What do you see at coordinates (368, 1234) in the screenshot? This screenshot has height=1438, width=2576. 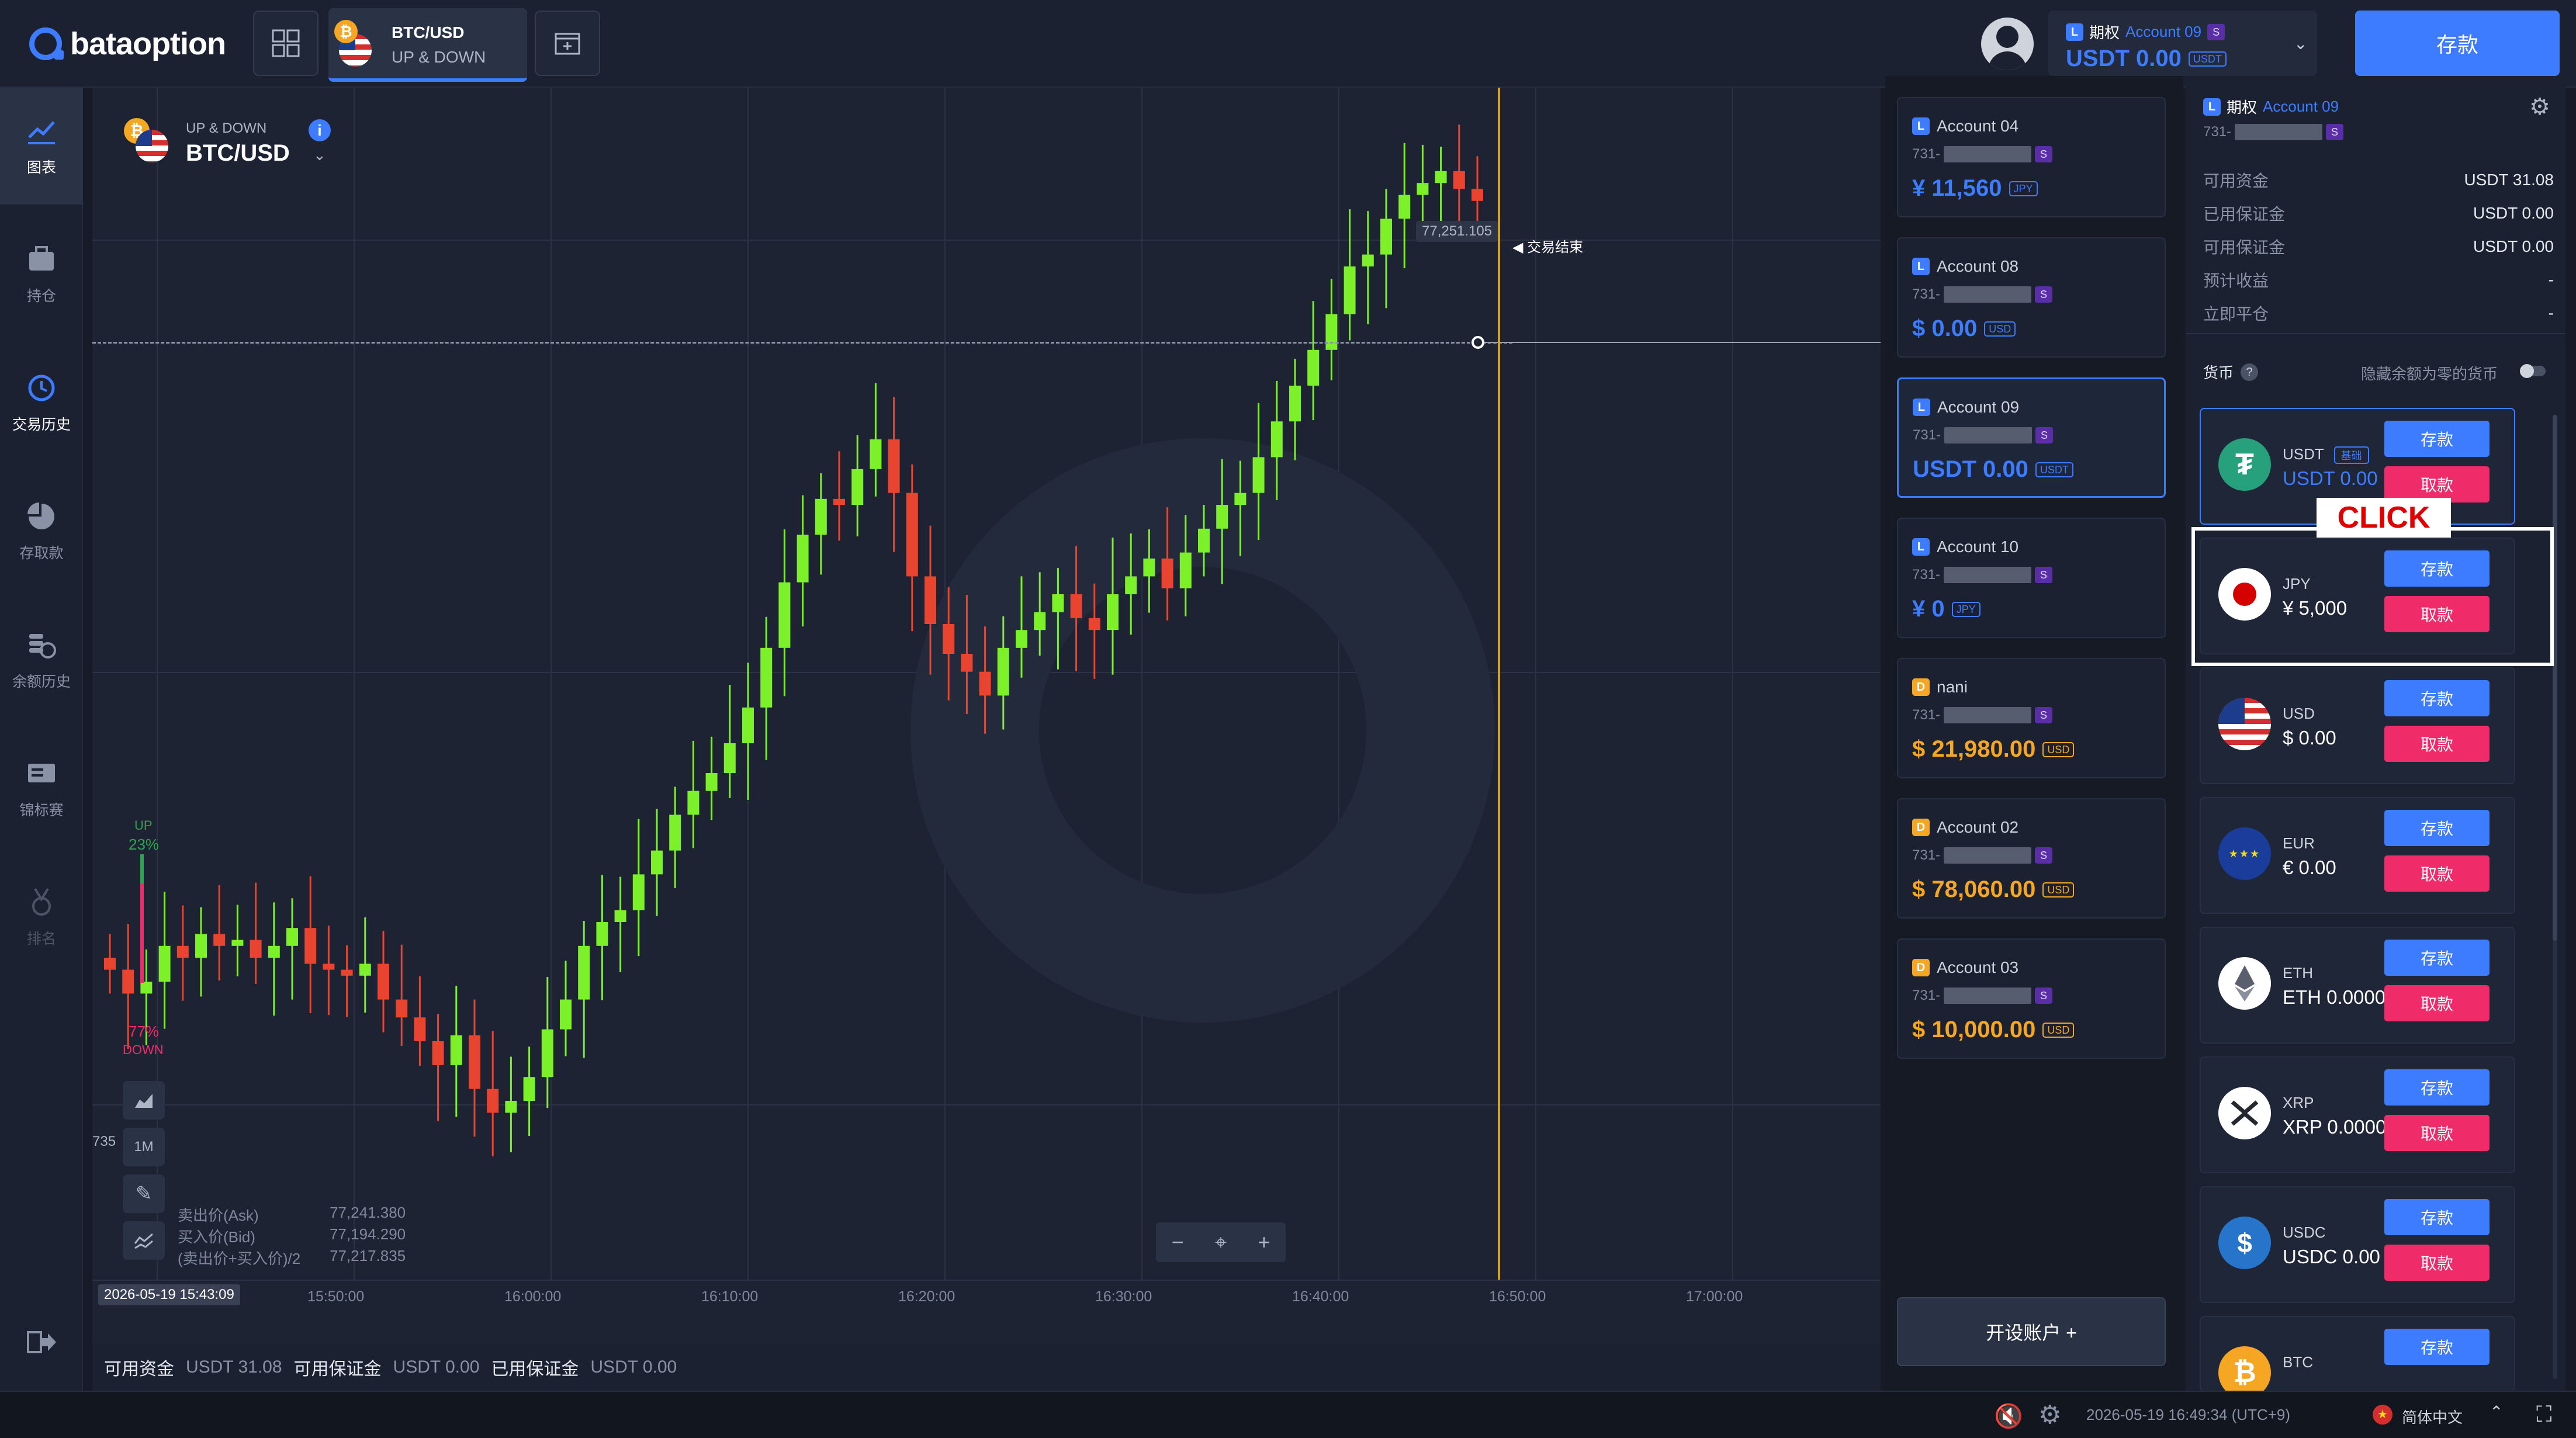 I see `bid-value: 77,194.290` at bounding box center [368, 1234].